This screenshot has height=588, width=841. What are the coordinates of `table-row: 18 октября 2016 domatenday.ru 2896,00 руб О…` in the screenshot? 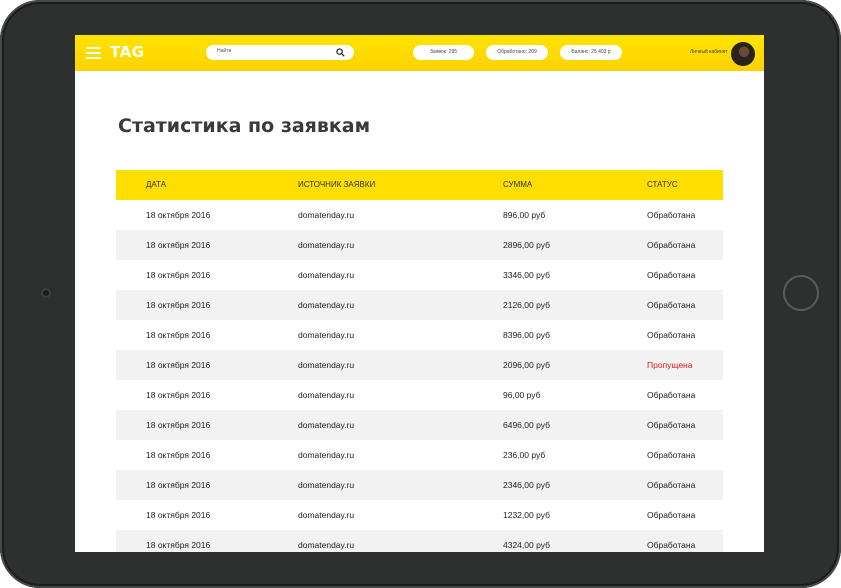 It's located at (419, 245).